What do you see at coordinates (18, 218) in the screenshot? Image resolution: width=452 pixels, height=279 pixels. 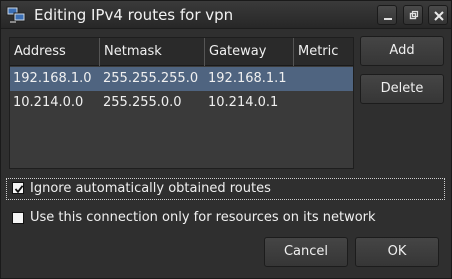 I see `only-network-resources-checkbox` at bounding box center [18, 218].